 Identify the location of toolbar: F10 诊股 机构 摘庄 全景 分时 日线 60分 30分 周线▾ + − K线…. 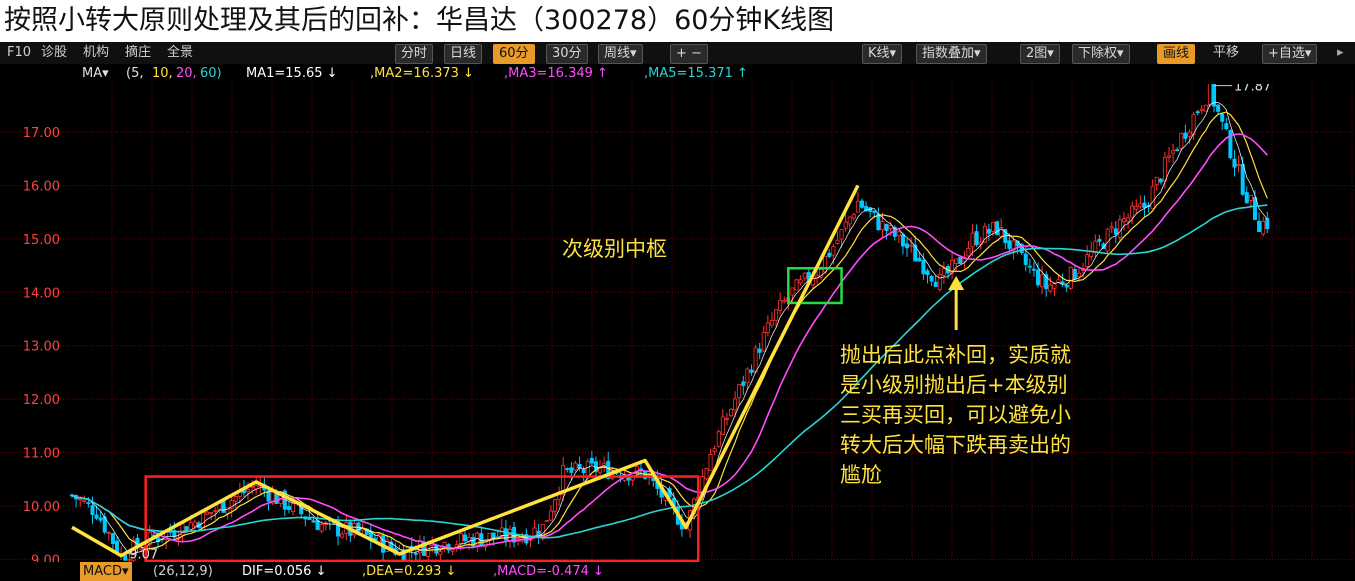
(677, 53).